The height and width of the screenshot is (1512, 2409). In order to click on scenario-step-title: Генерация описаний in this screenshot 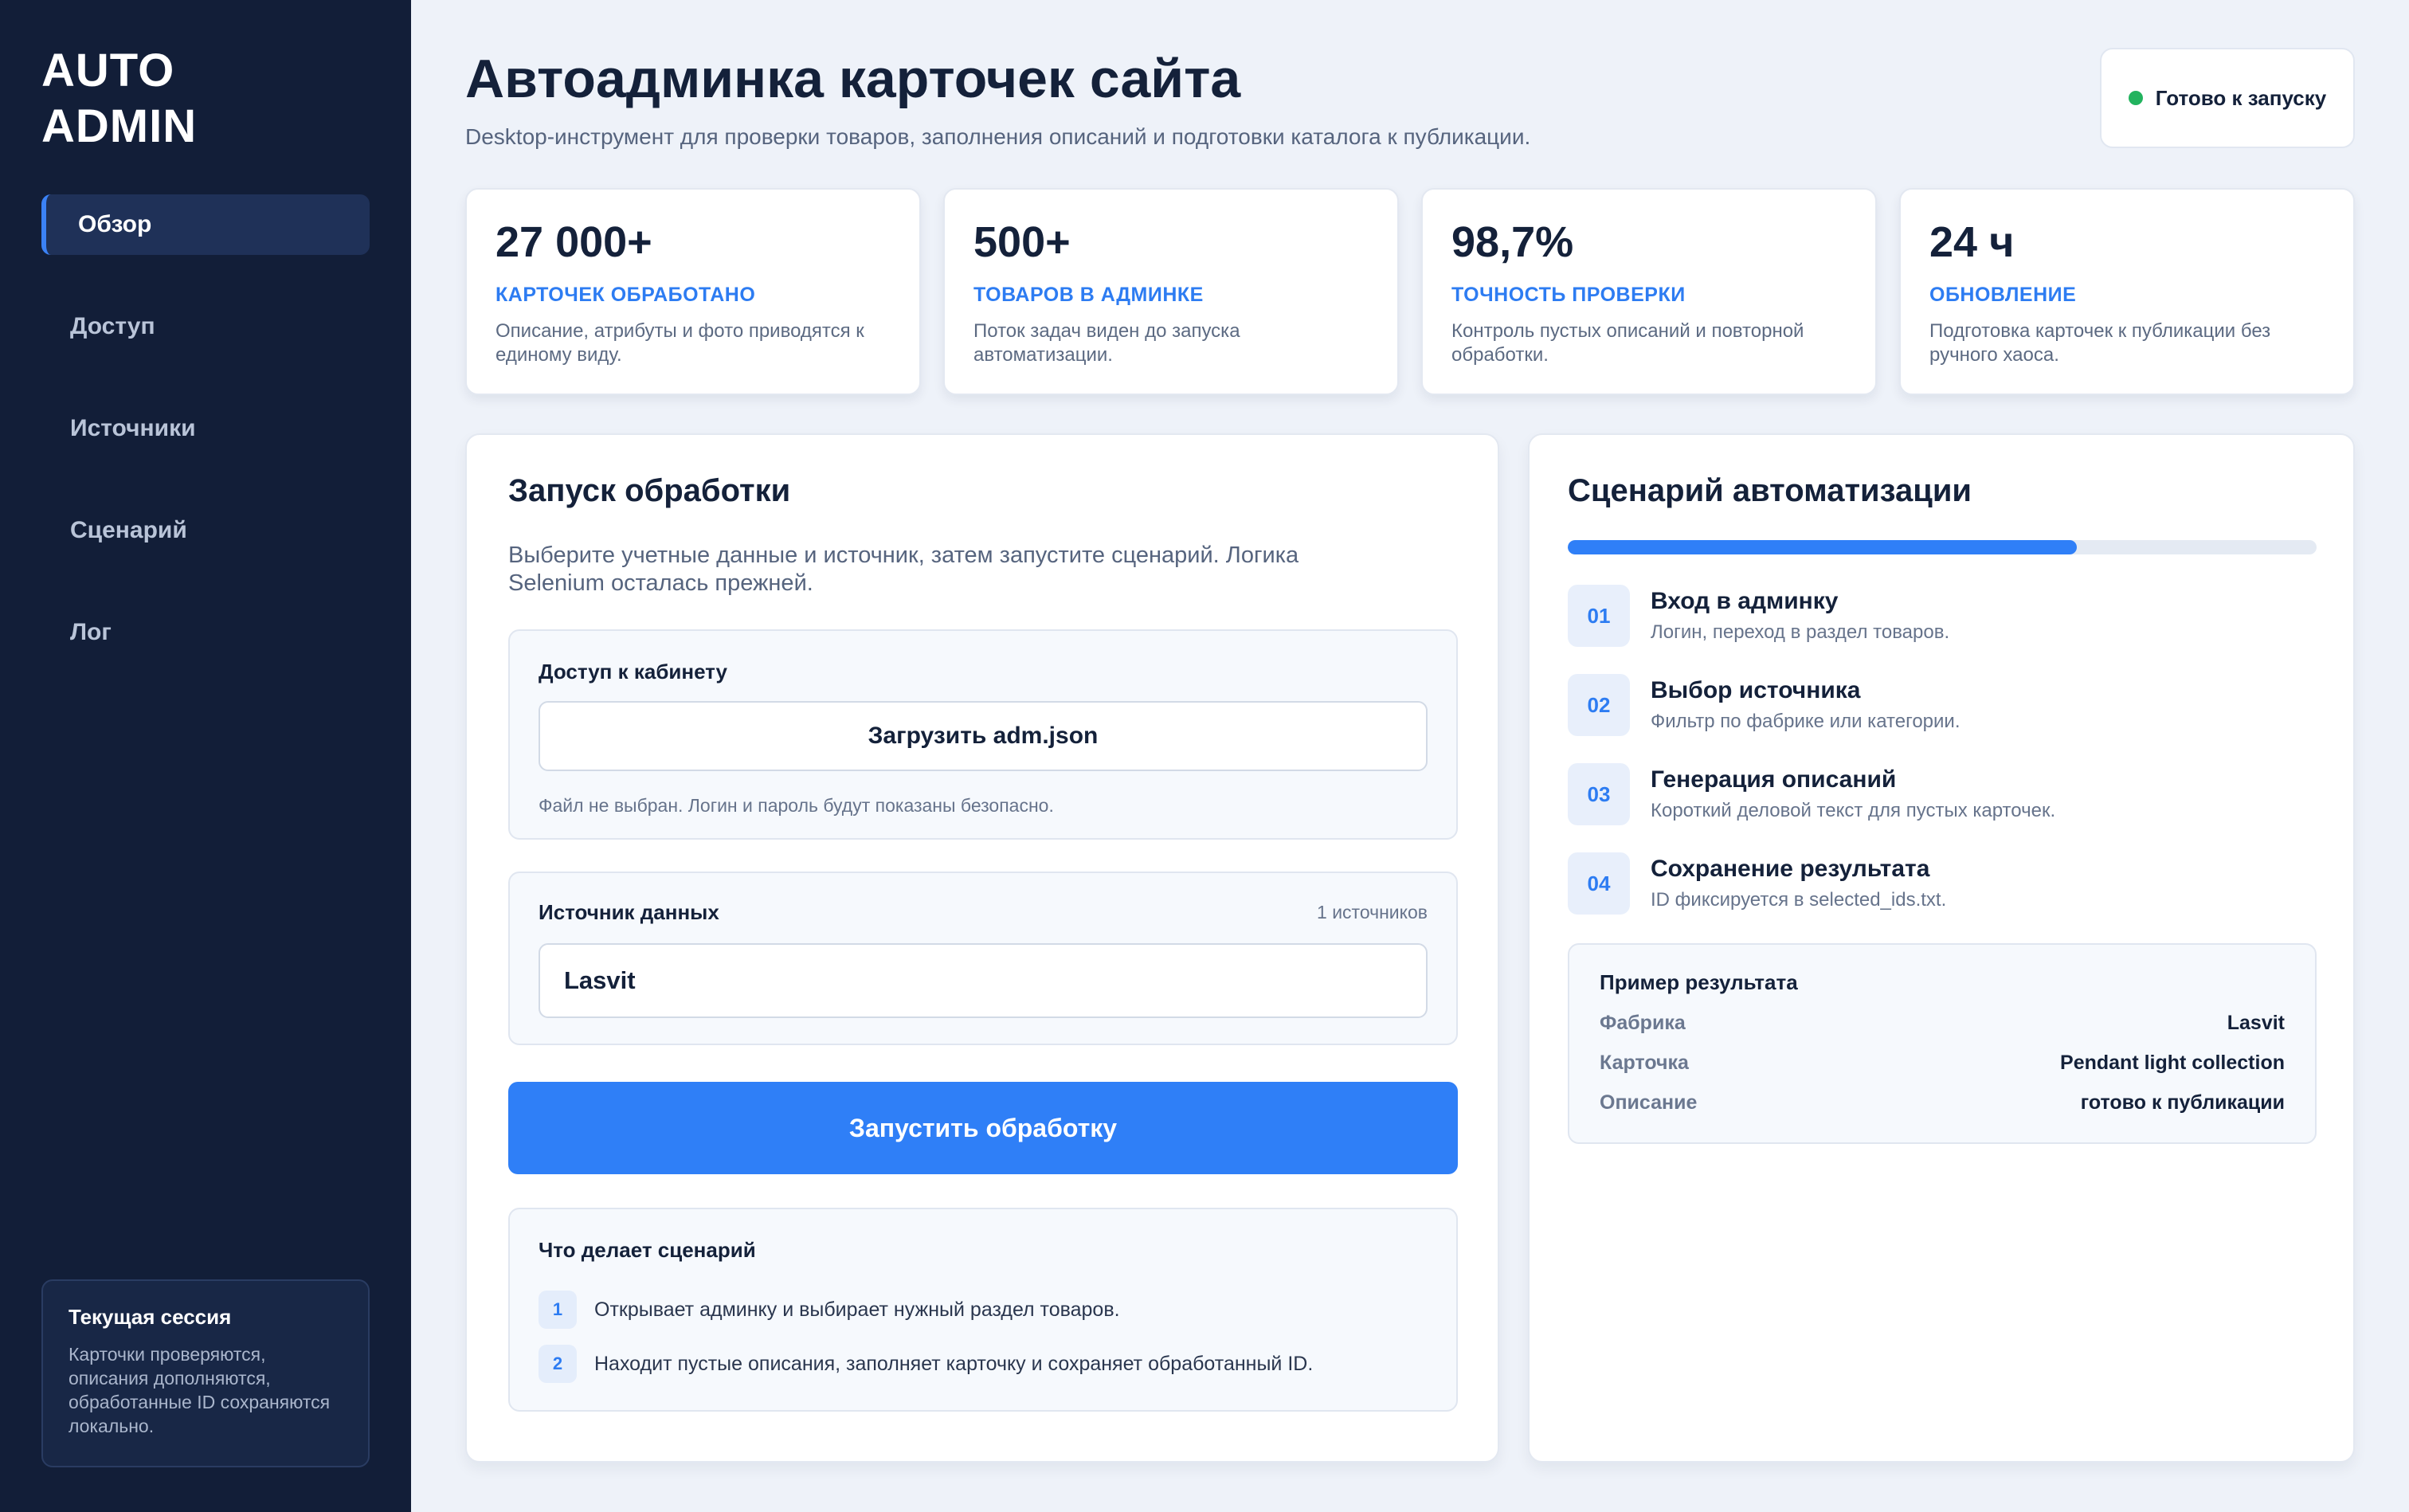, I will do `click(1774, 779)`.